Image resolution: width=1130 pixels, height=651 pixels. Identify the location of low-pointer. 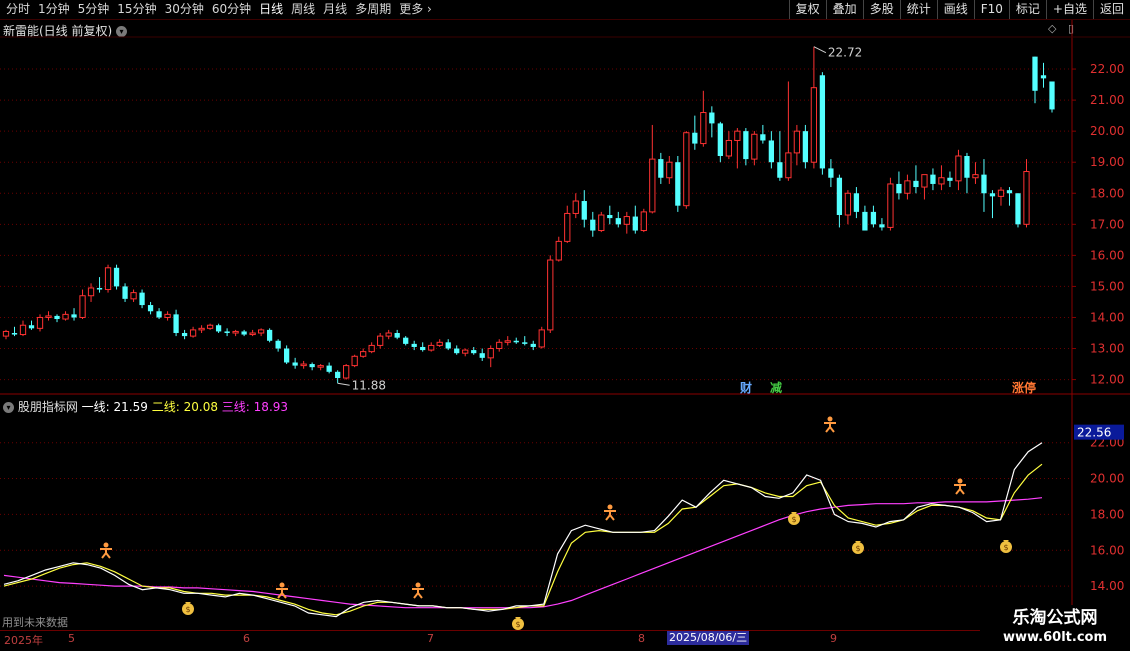
(343, 384).